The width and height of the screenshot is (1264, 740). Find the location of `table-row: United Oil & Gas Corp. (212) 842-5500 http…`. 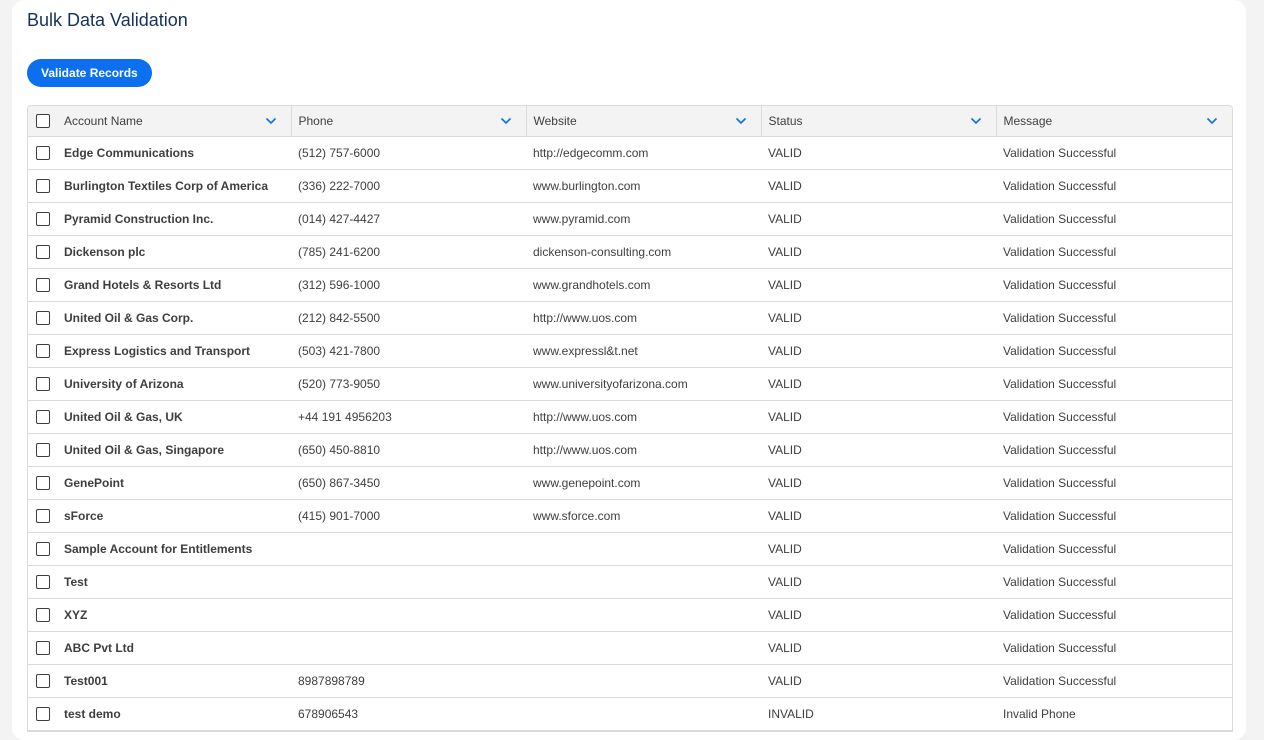

table-row: United Oil & Gas Corp. (212) 842-5500 http… is located at coordinates (630, 318).